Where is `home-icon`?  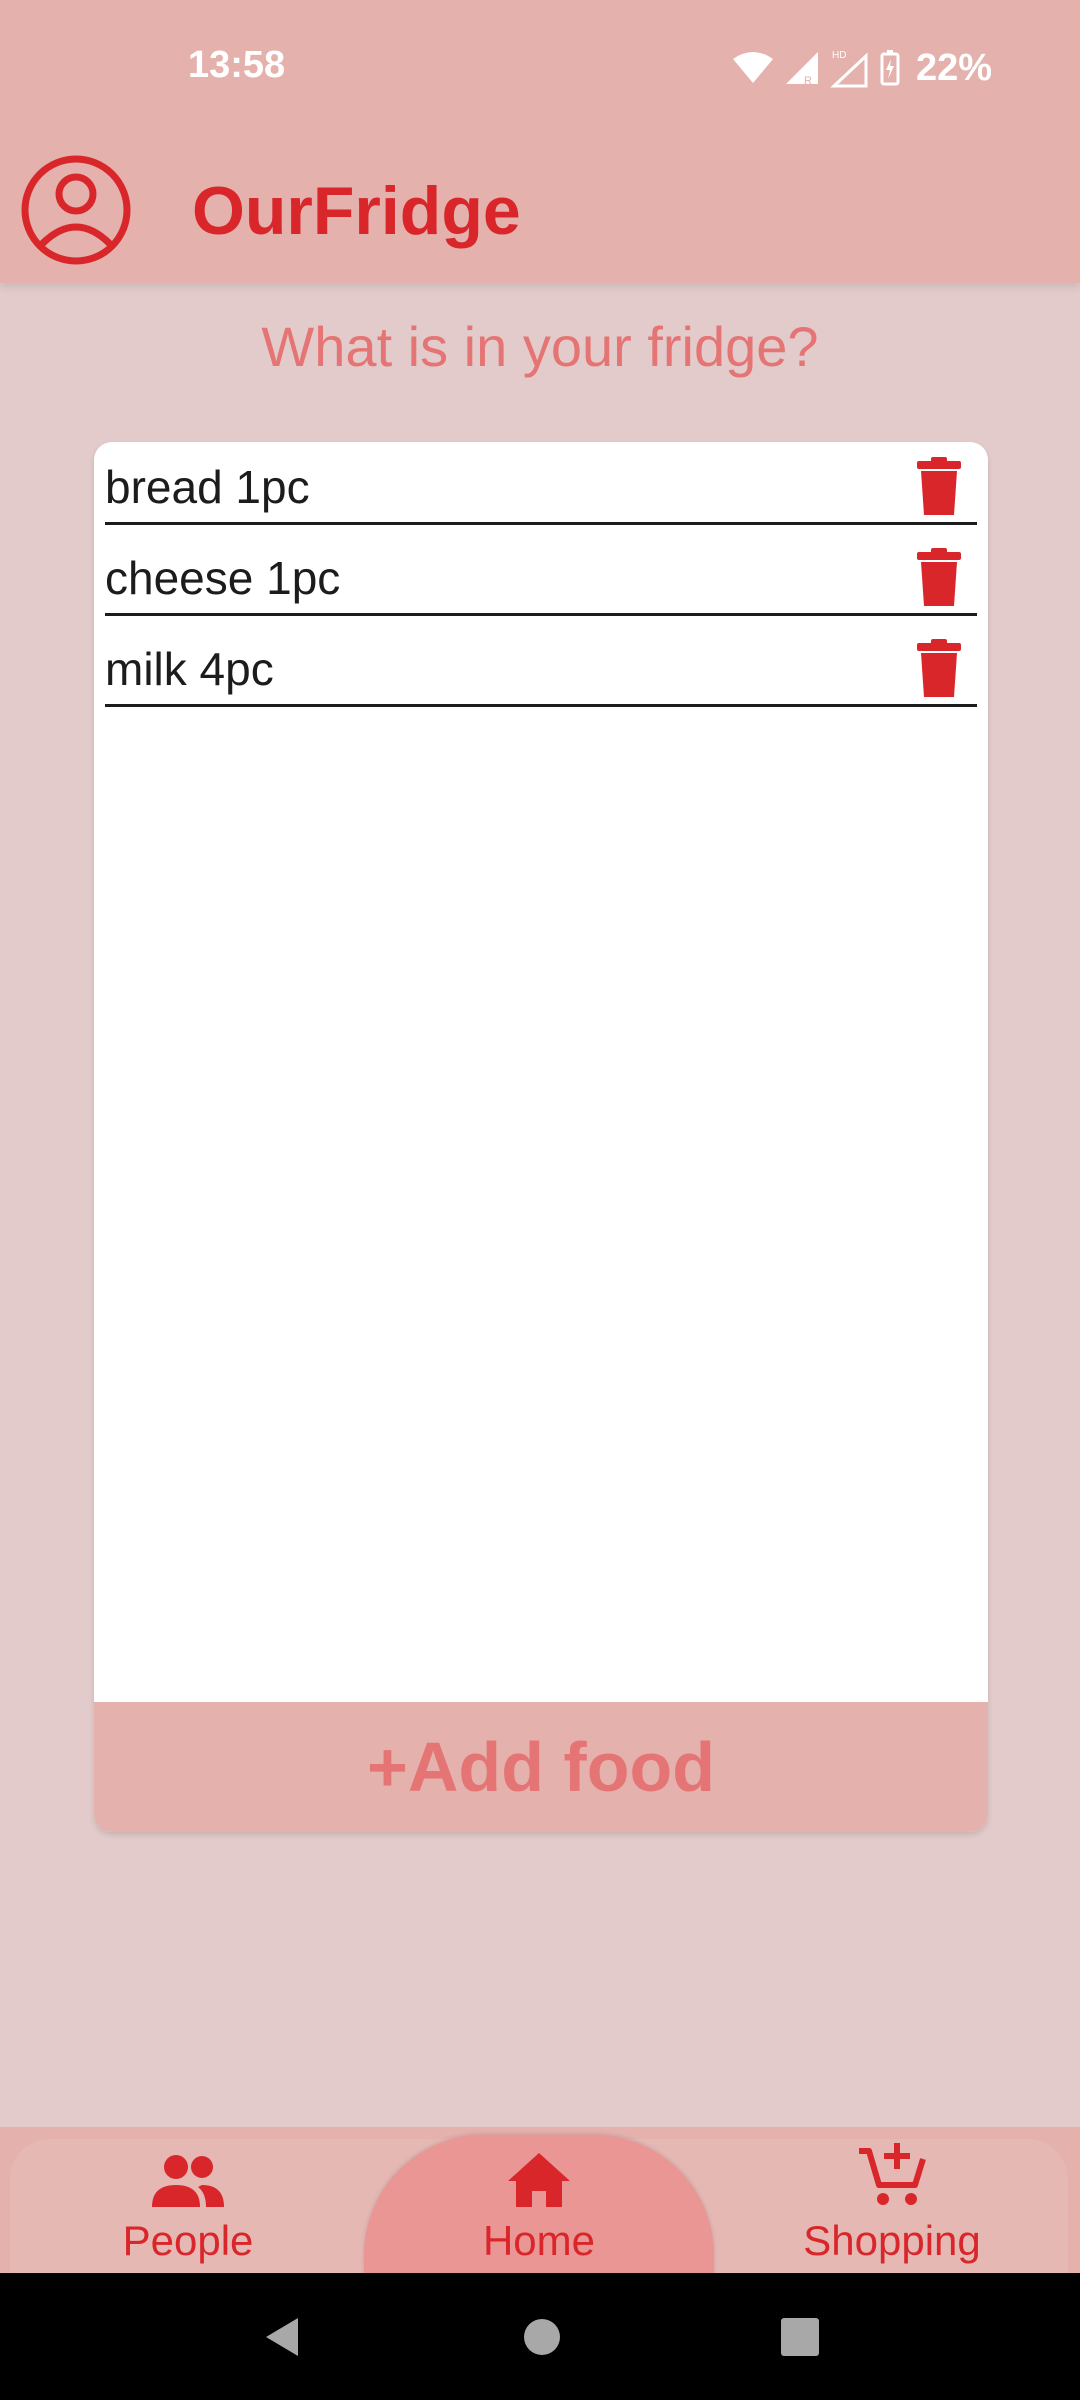 home-icon is located at coordinates (539, 2180).